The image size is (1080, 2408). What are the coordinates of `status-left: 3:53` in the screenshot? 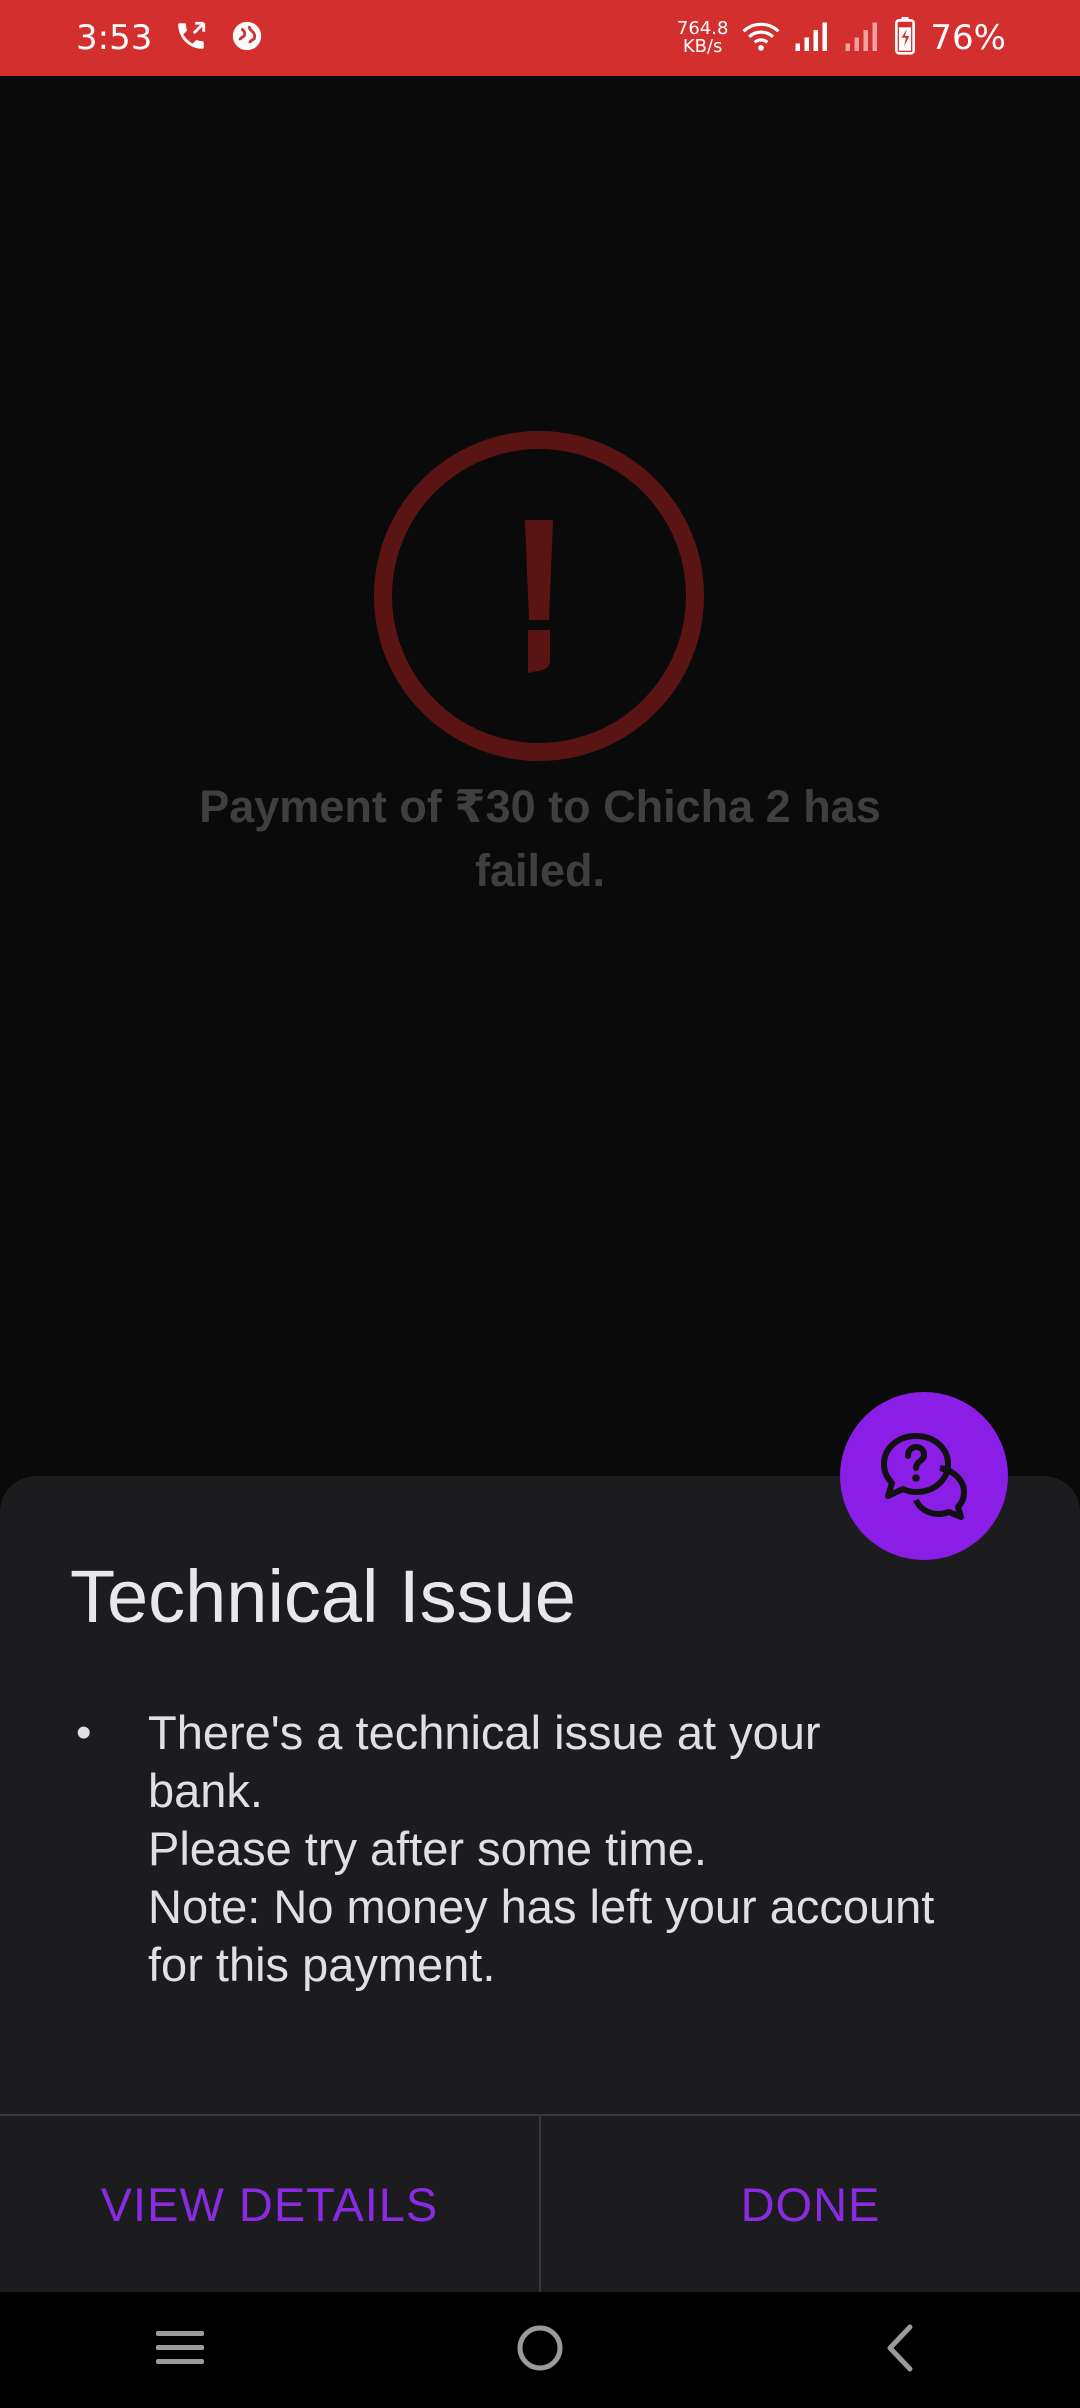 It's located at (170, 38).